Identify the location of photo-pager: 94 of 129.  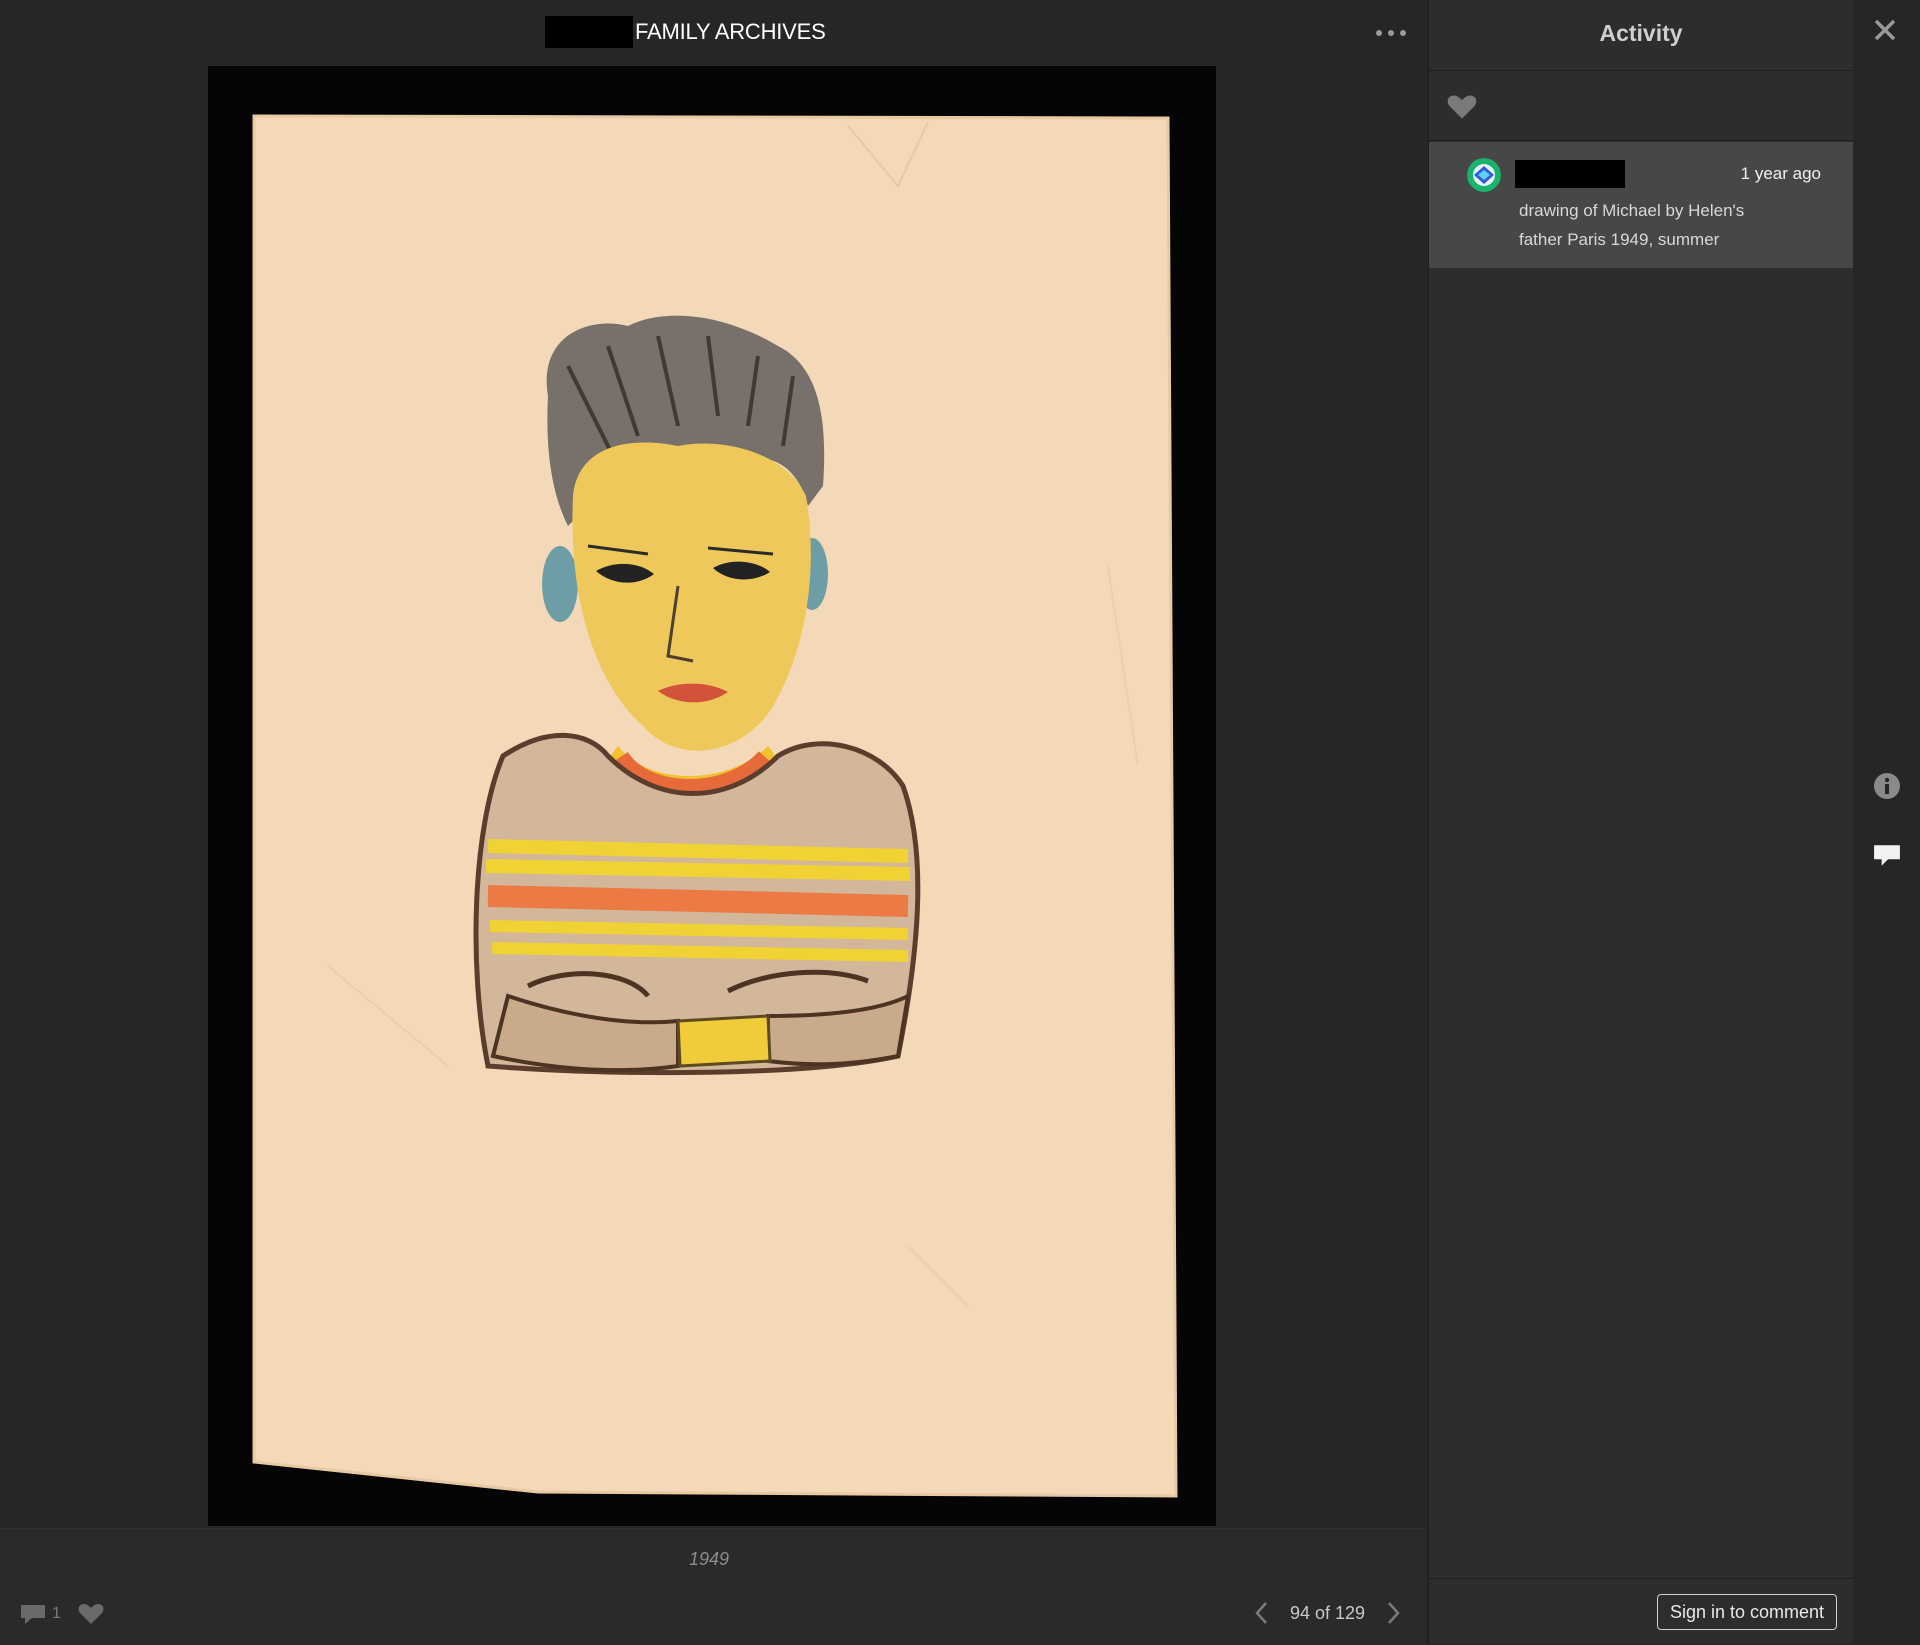
(1327, 1613).